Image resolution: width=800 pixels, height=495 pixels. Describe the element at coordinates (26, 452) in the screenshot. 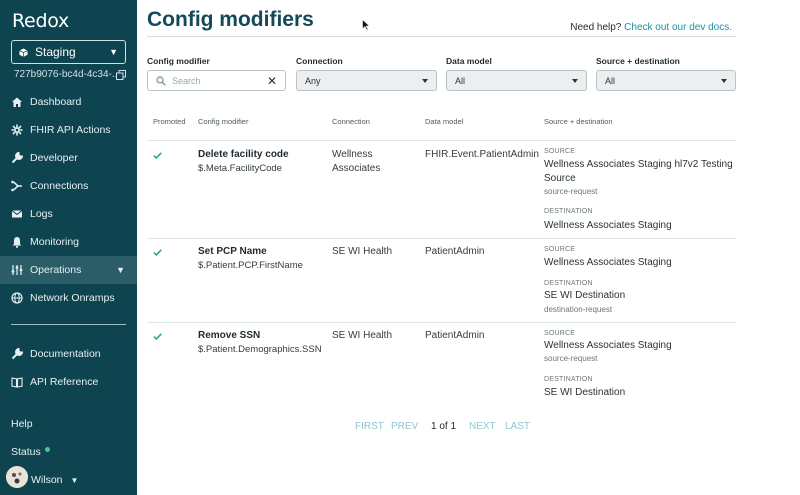

I see `status-label: Status` at that location.